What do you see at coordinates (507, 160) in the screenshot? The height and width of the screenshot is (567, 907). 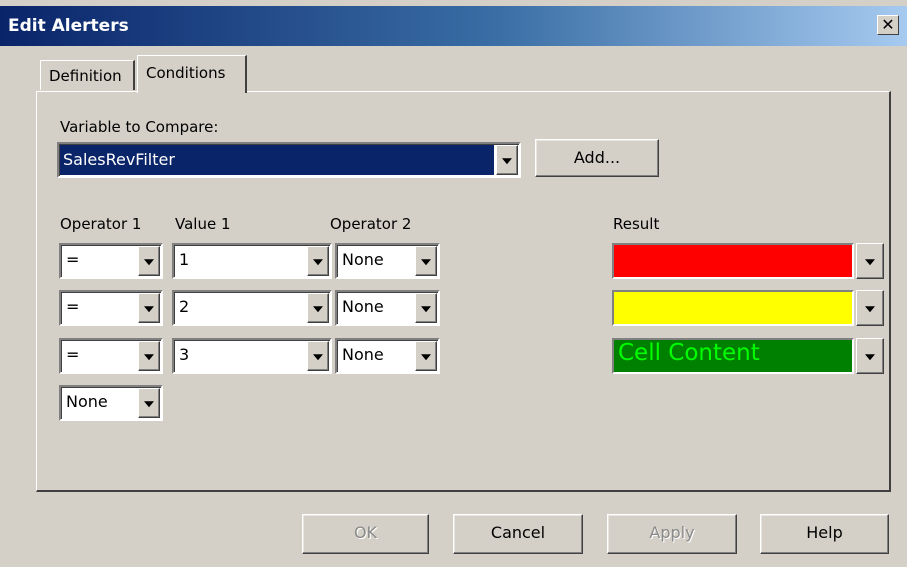 I see `variable-dropdown-arrow-icon` at bounding box center [507, 160].